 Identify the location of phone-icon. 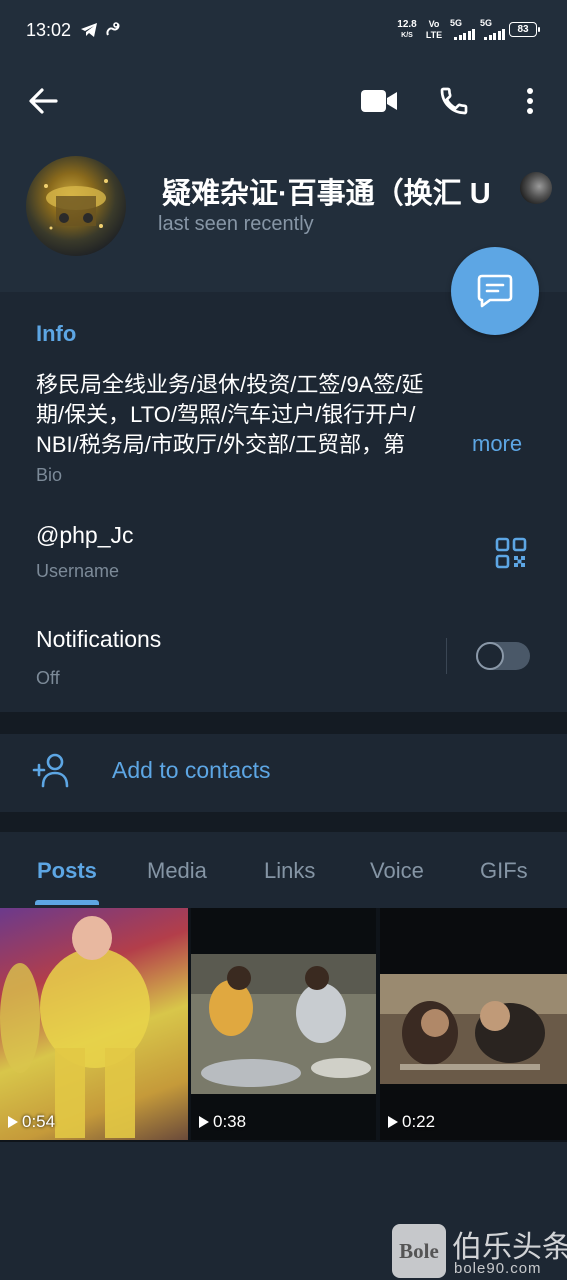
(454, 101).